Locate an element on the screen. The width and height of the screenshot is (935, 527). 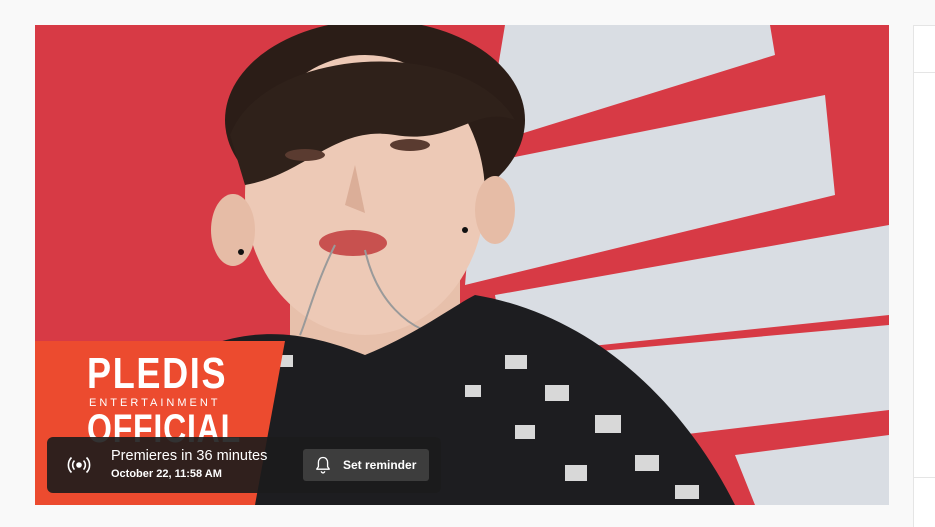
set-reminder-label: Set reminder is located at coordinates (380, 465).